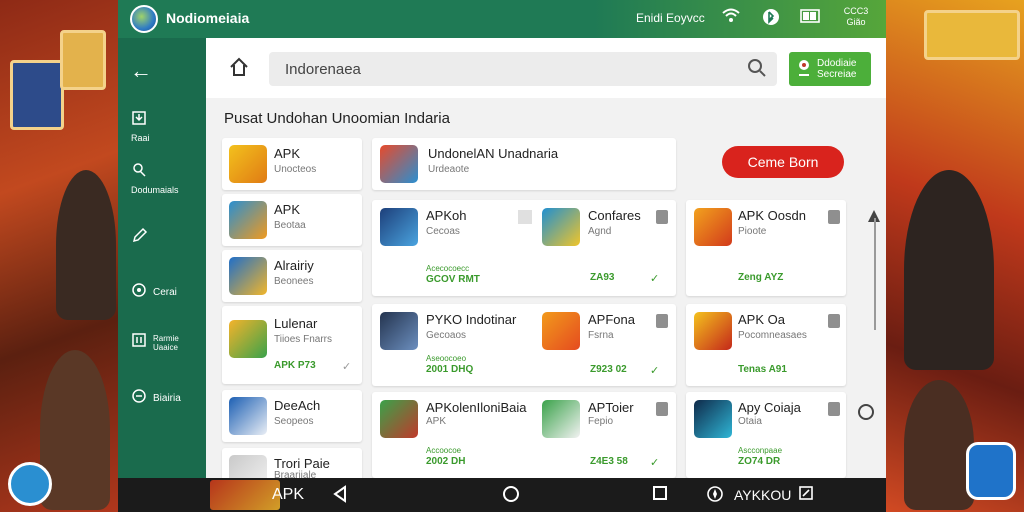  What do you see at coordinates (239, 70) in the screenshot?
I see `home-icon` at bounding box center [239, 70].